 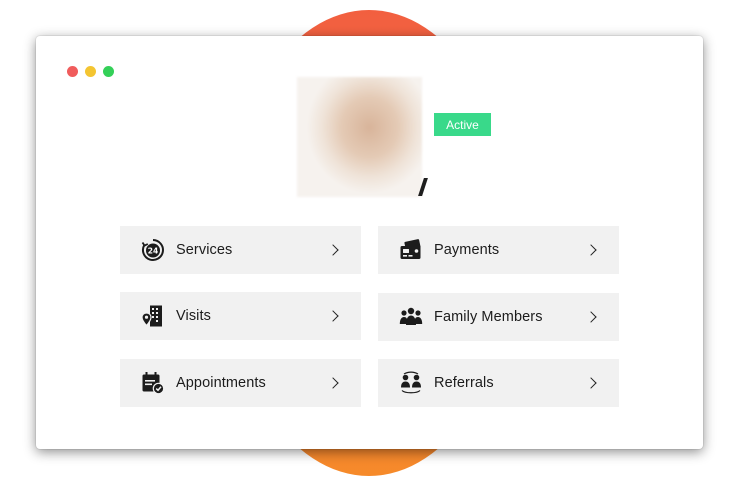 What do you see at coordinates (359, 137) in the screenshot?
I see `profile-avatar` at bounding box center [359, 137].